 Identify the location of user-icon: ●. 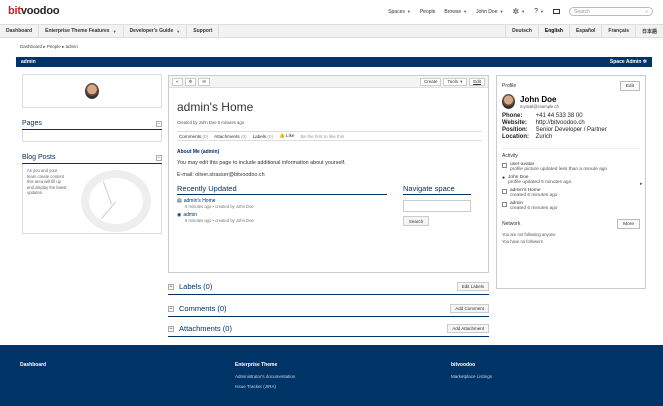
(504, 178).